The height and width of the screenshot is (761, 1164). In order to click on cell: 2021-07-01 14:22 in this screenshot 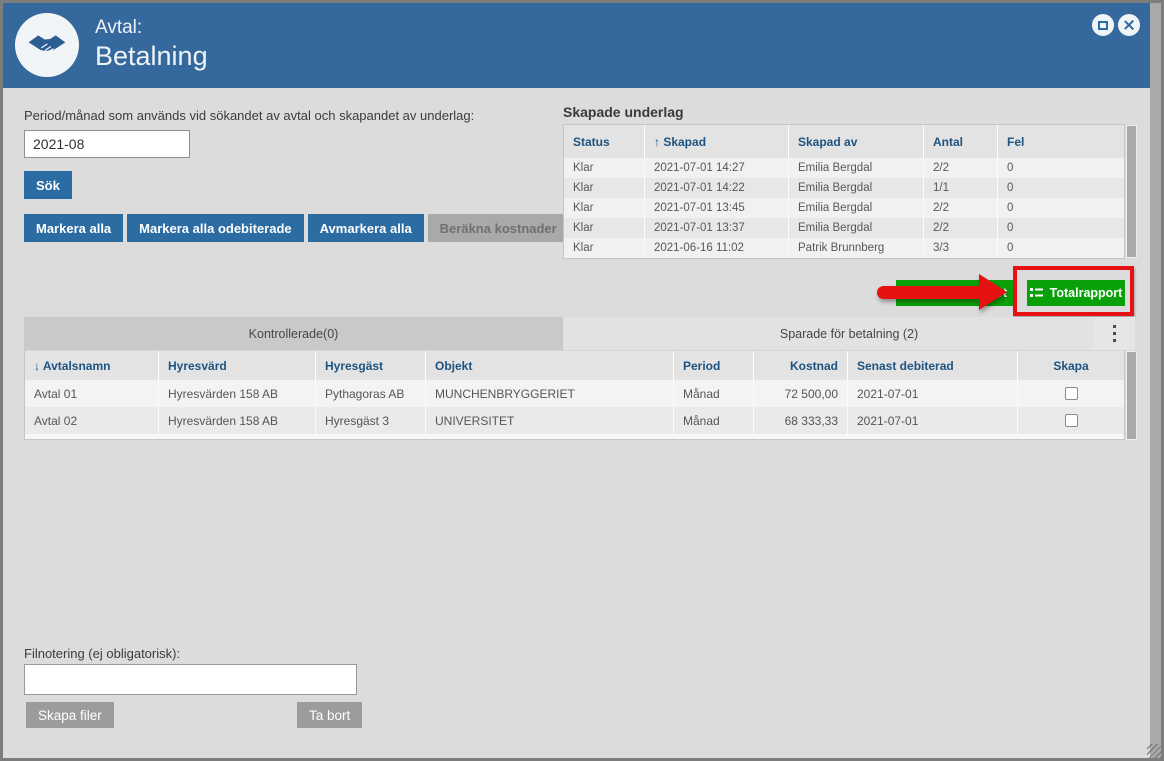, I will do `click(717, 188)`.